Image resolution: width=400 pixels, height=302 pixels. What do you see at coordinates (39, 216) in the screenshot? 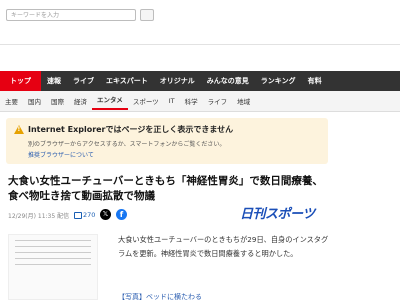
I see `article-meta: 12/29(月) 11:35 配信` at bounding box center [39, 216].